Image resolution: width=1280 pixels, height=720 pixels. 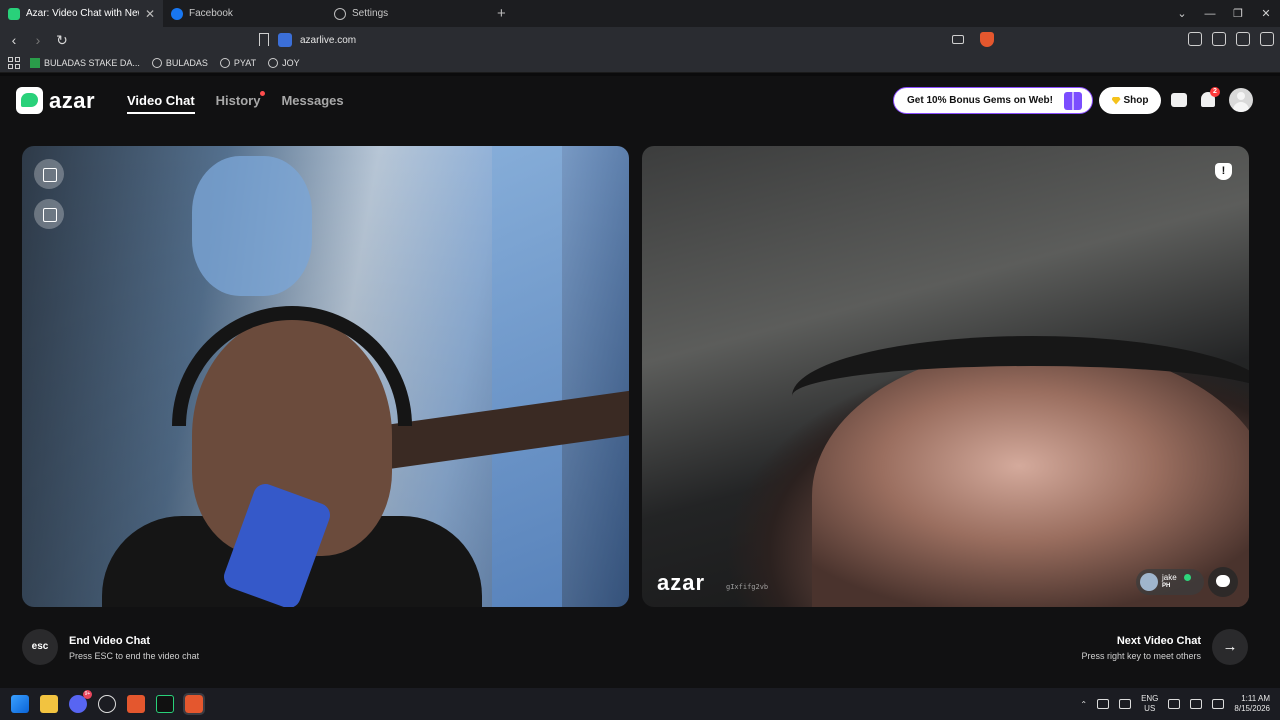 I want to click on next-chat-button: →, so click(x=1230, y=647).